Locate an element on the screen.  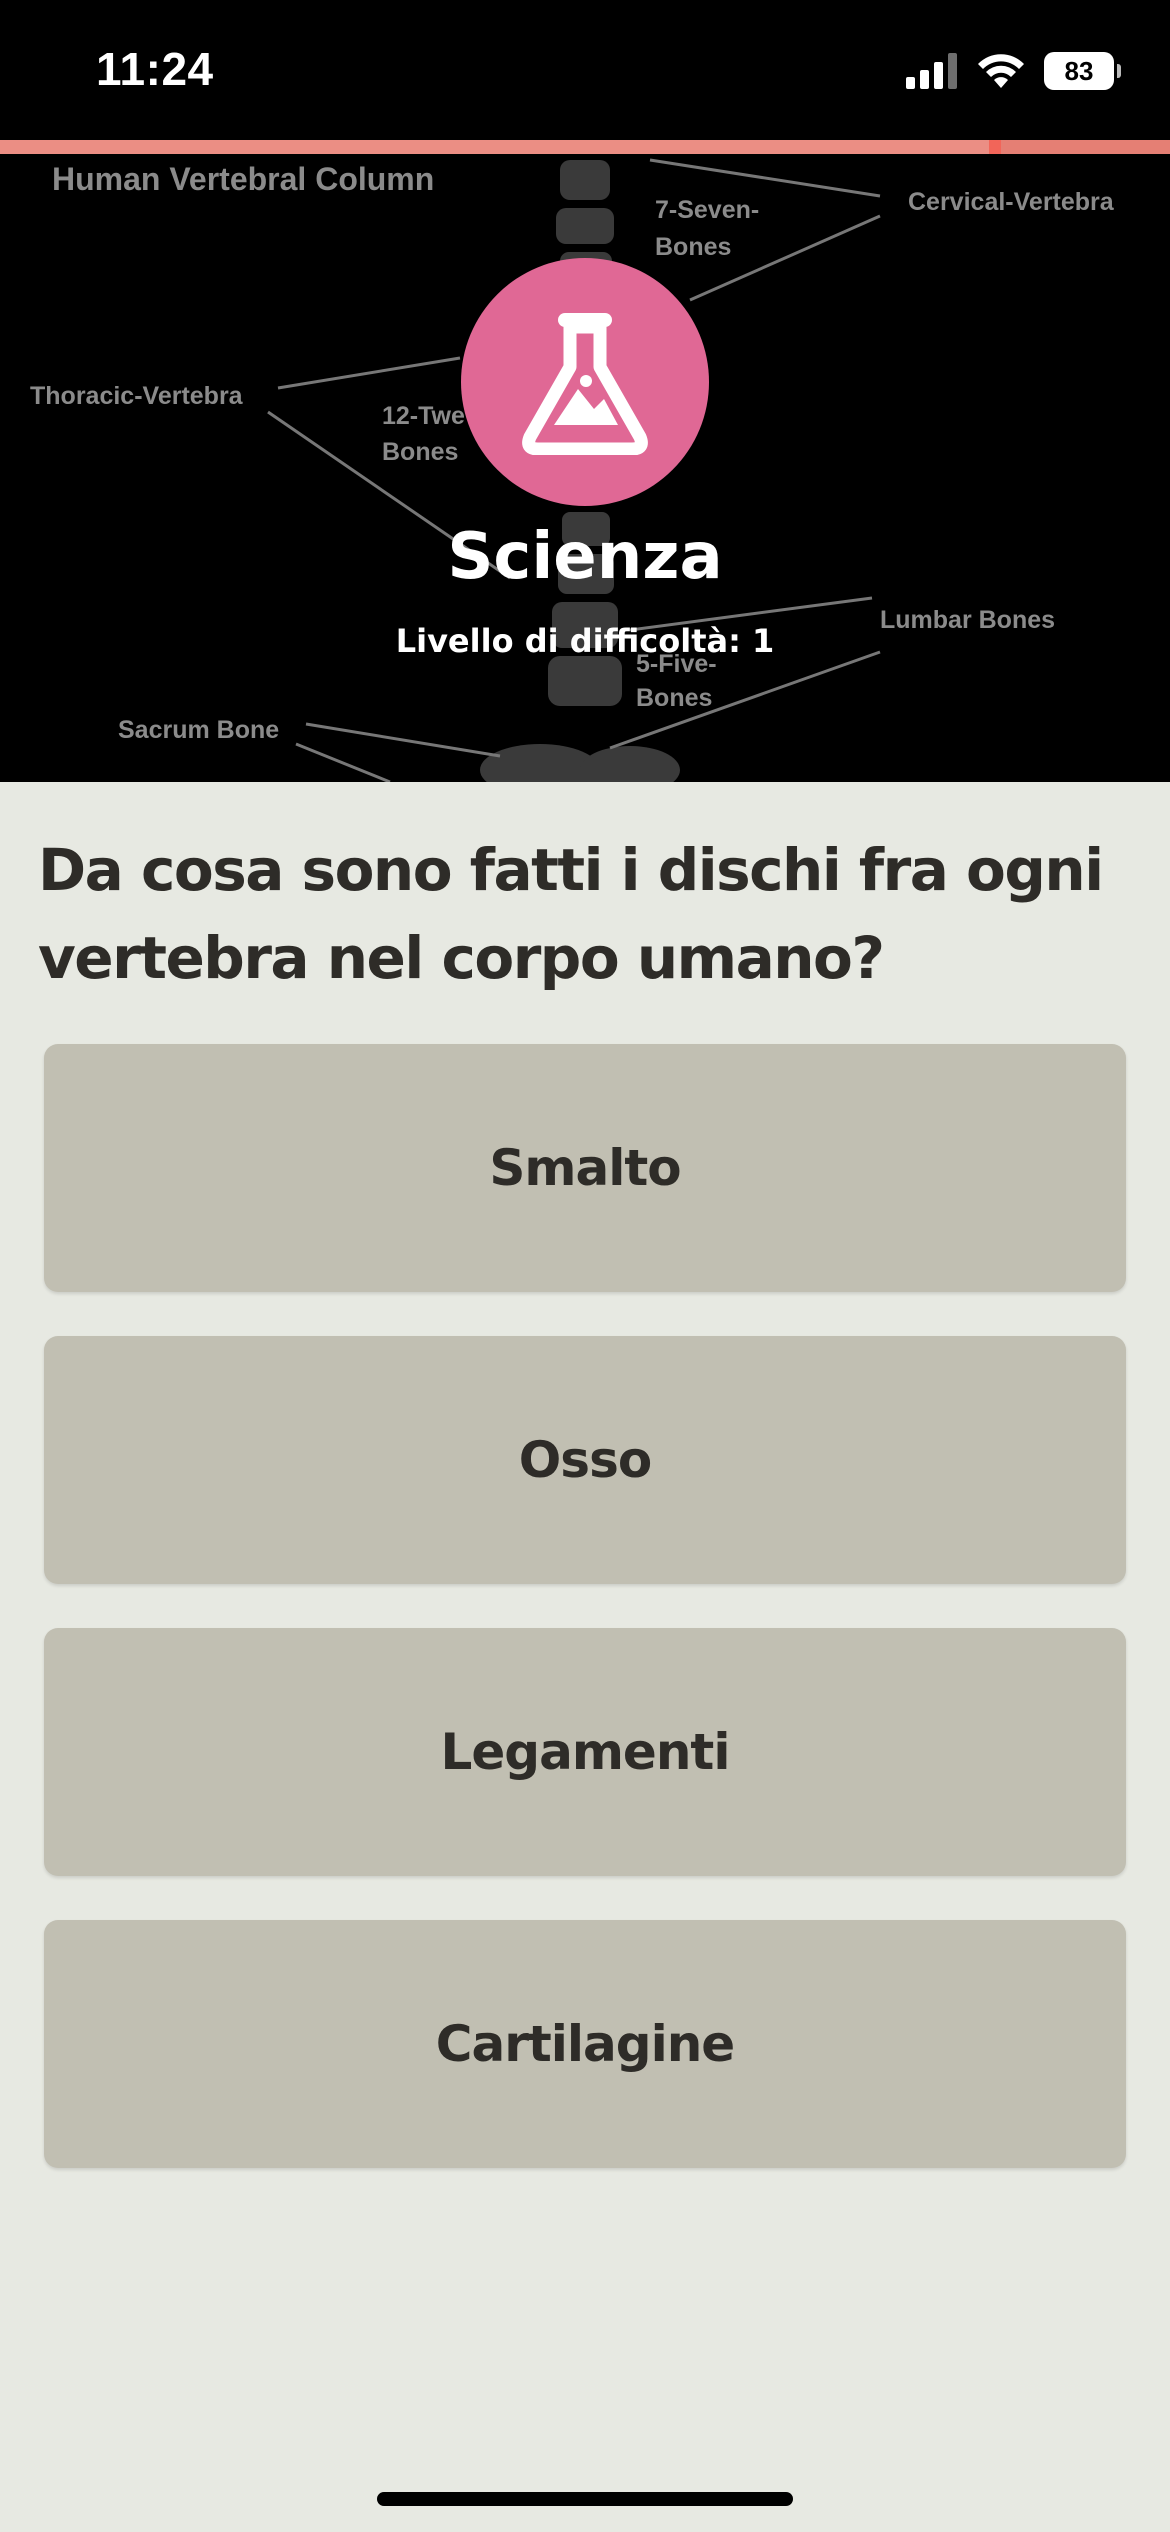
wifi-icon is located at coordinates (1001, 71).